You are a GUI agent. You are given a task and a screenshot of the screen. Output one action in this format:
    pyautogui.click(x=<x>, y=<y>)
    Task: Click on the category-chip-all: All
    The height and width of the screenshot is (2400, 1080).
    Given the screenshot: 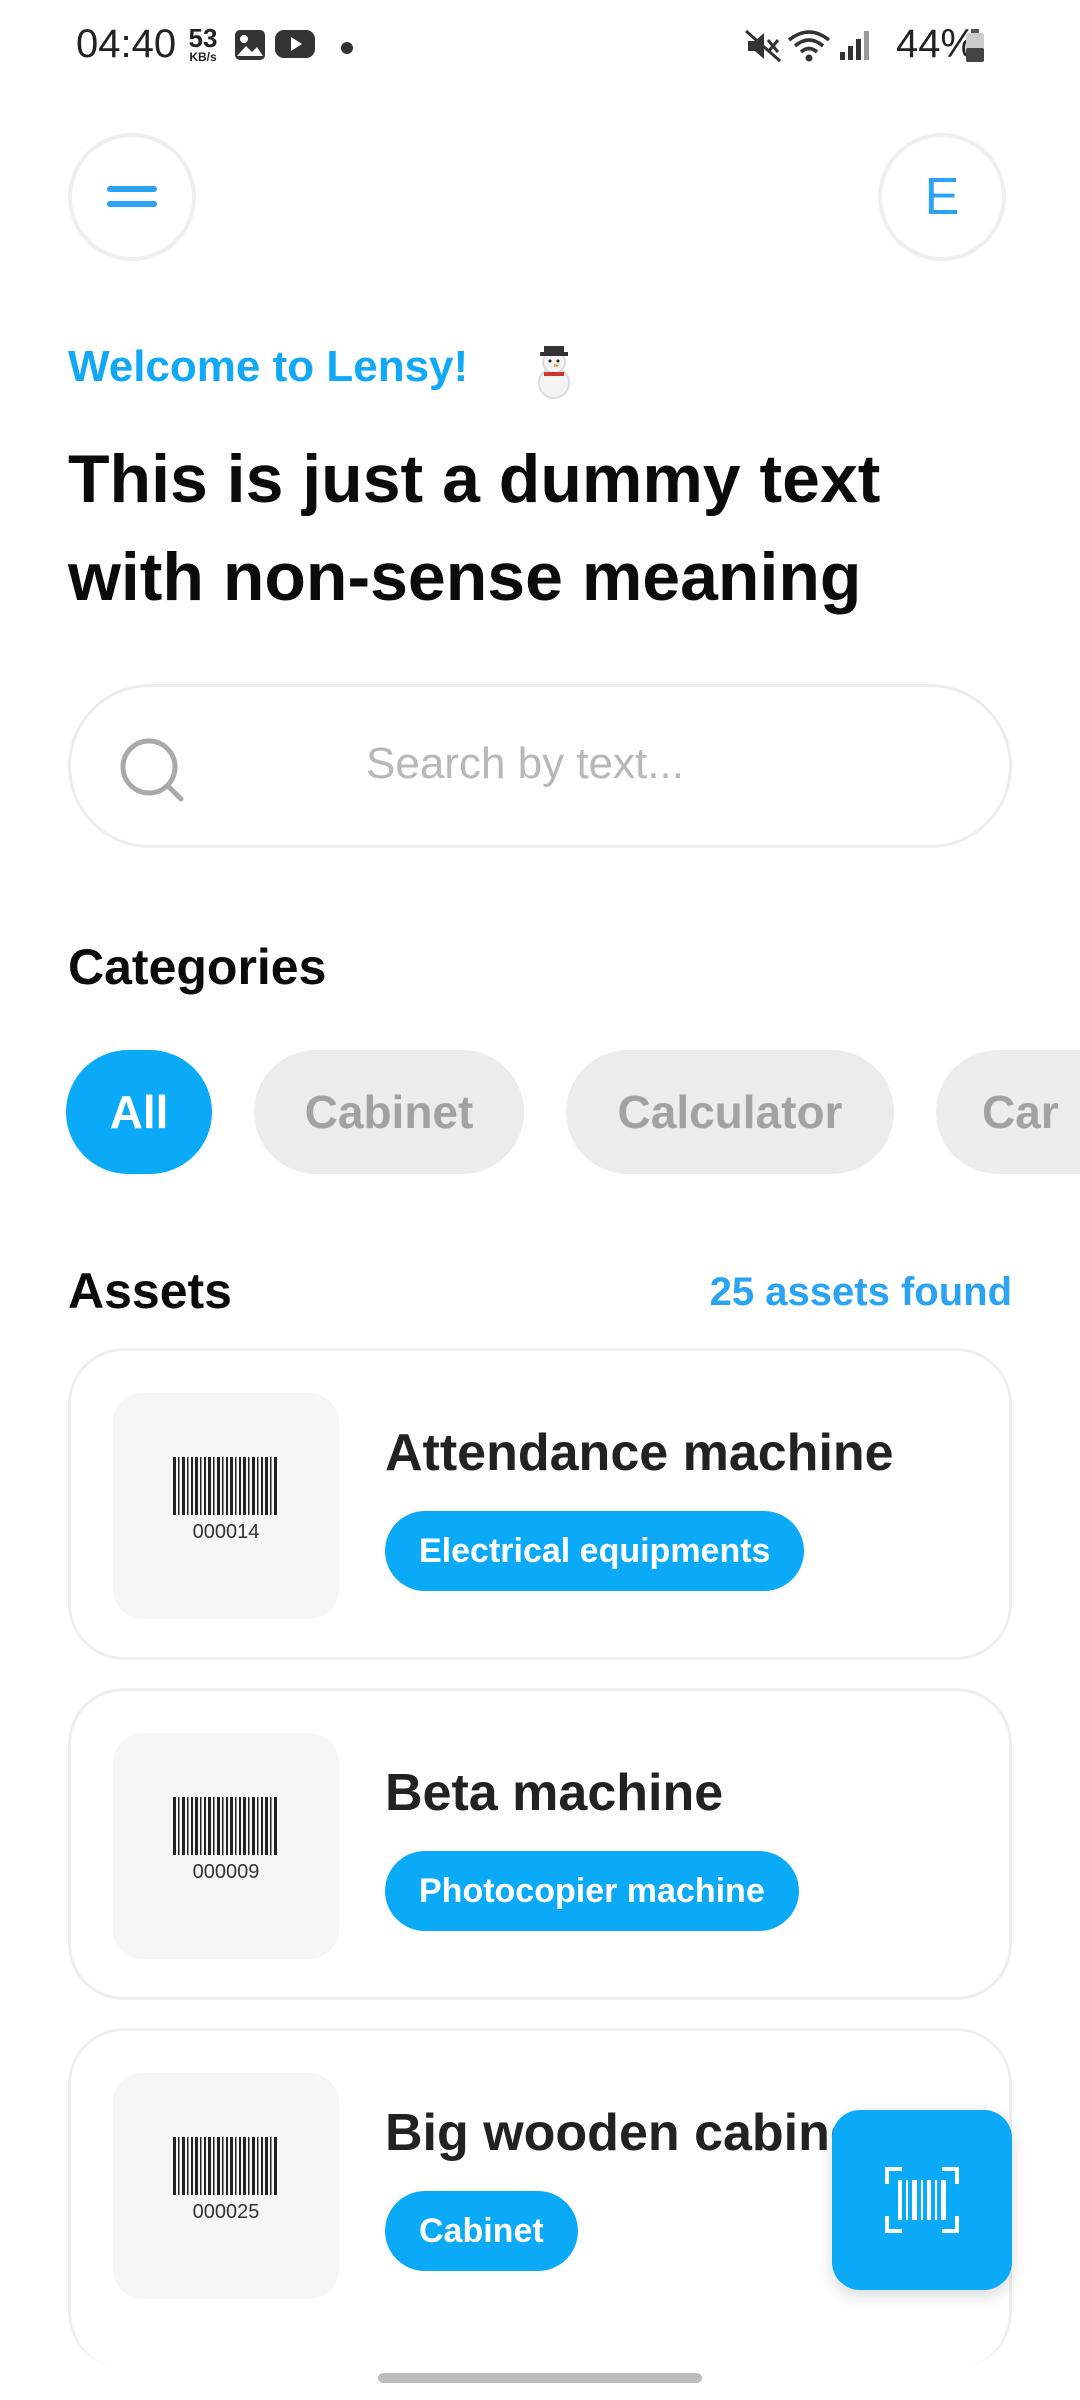 What is the action you would take?
    pyautogui.click(x=139, y=1112)
    